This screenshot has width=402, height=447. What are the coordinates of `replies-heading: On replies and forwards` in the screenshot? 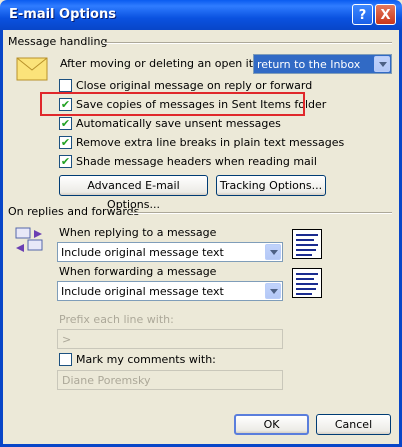 It's located at (74, 211).